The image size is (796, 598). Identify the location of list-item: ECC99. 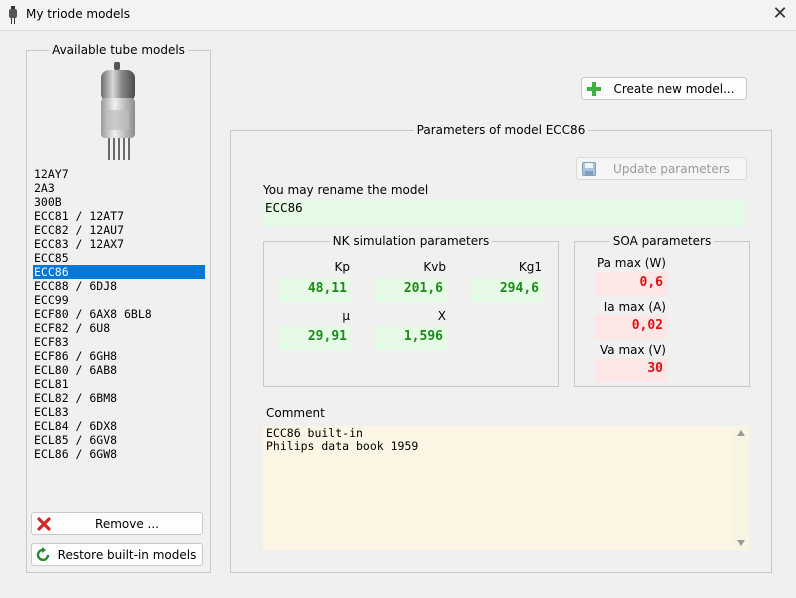
(119, 300).